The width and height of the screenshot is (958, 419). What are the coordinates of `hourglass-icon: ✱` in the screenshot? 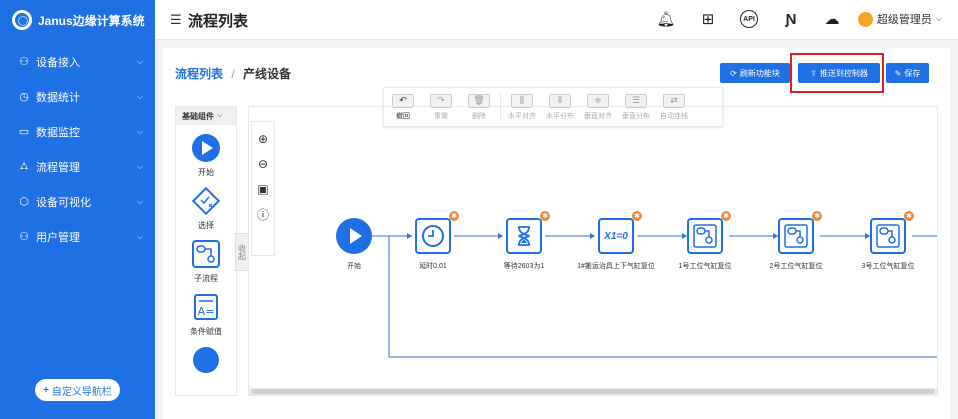 It's located at (528, 232).